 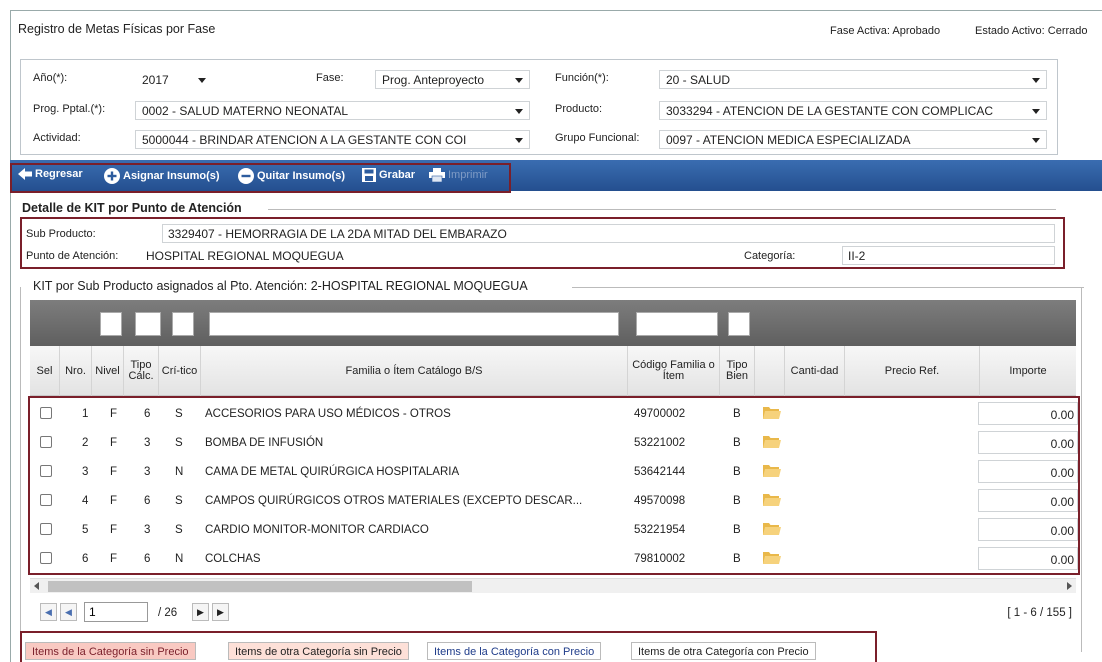 I want to click on critico-filter-input, so click(x=183, y=324).